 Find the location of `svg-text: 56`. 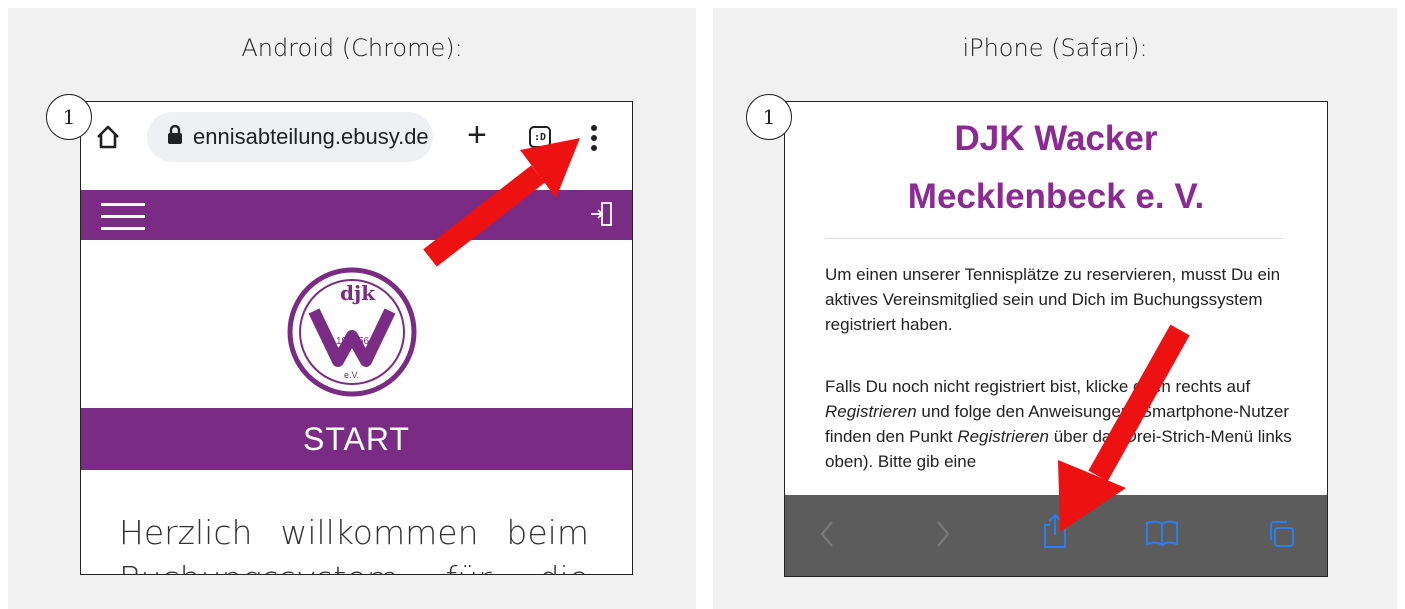

svg-text: 56 is located at coordinates (364, 341).